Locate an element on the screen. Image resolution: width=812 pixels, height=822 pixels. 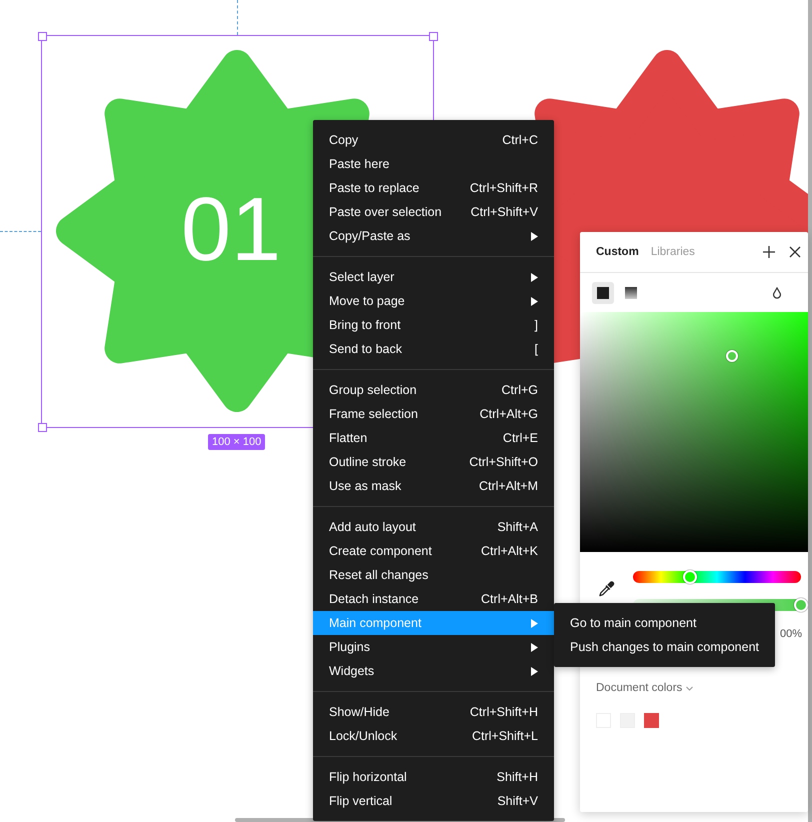
shortcut-label: Ctrl+Shift+L is located at coordinates (505, 736).